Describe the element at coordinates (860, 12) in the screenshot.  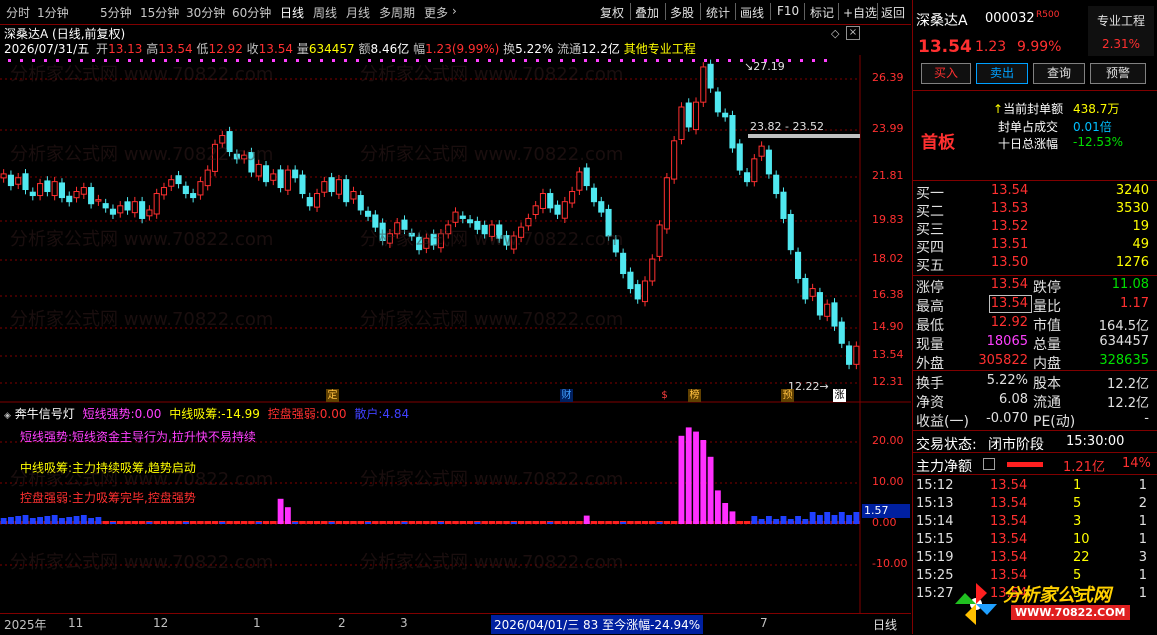
I see `add-watchlist-button: +自选` at that location.